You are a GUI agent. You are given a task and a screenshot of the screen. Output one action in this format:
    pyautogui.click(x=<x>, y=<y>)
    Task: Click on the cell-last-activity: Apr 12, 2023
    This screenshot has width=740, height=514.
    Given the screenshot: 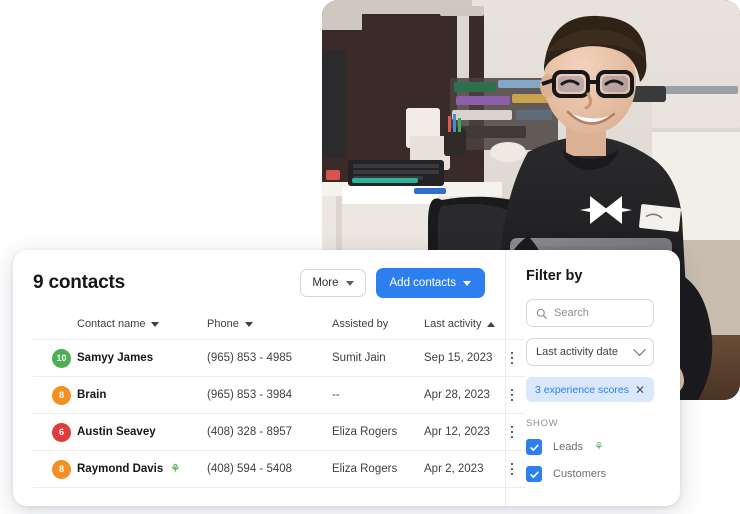 What is the action you would take?
    pyautogui.click(x=461, y=432)
    